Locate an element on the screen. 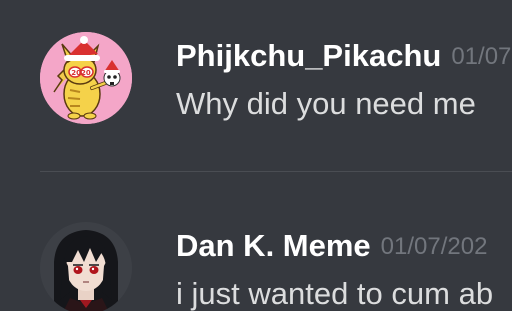 This screenshot has width=512, height=311. message-content: Why did you need me is located at coordinates (326, 103).